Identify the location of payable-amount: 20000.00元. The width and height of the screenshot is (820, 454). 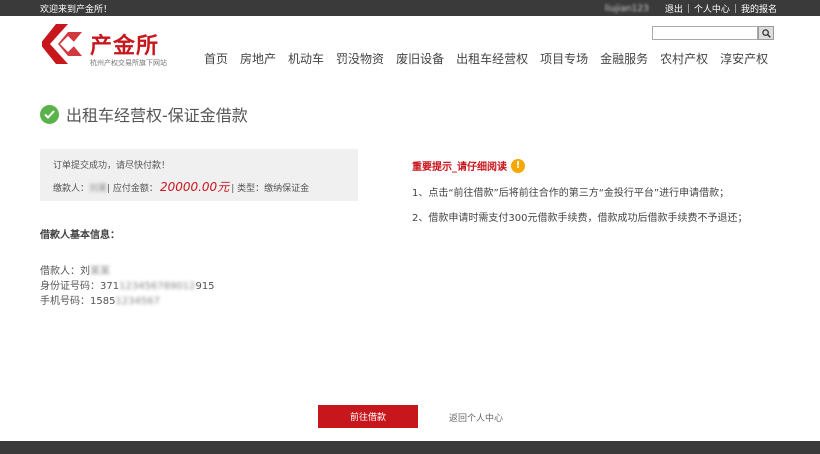
(194, 187).